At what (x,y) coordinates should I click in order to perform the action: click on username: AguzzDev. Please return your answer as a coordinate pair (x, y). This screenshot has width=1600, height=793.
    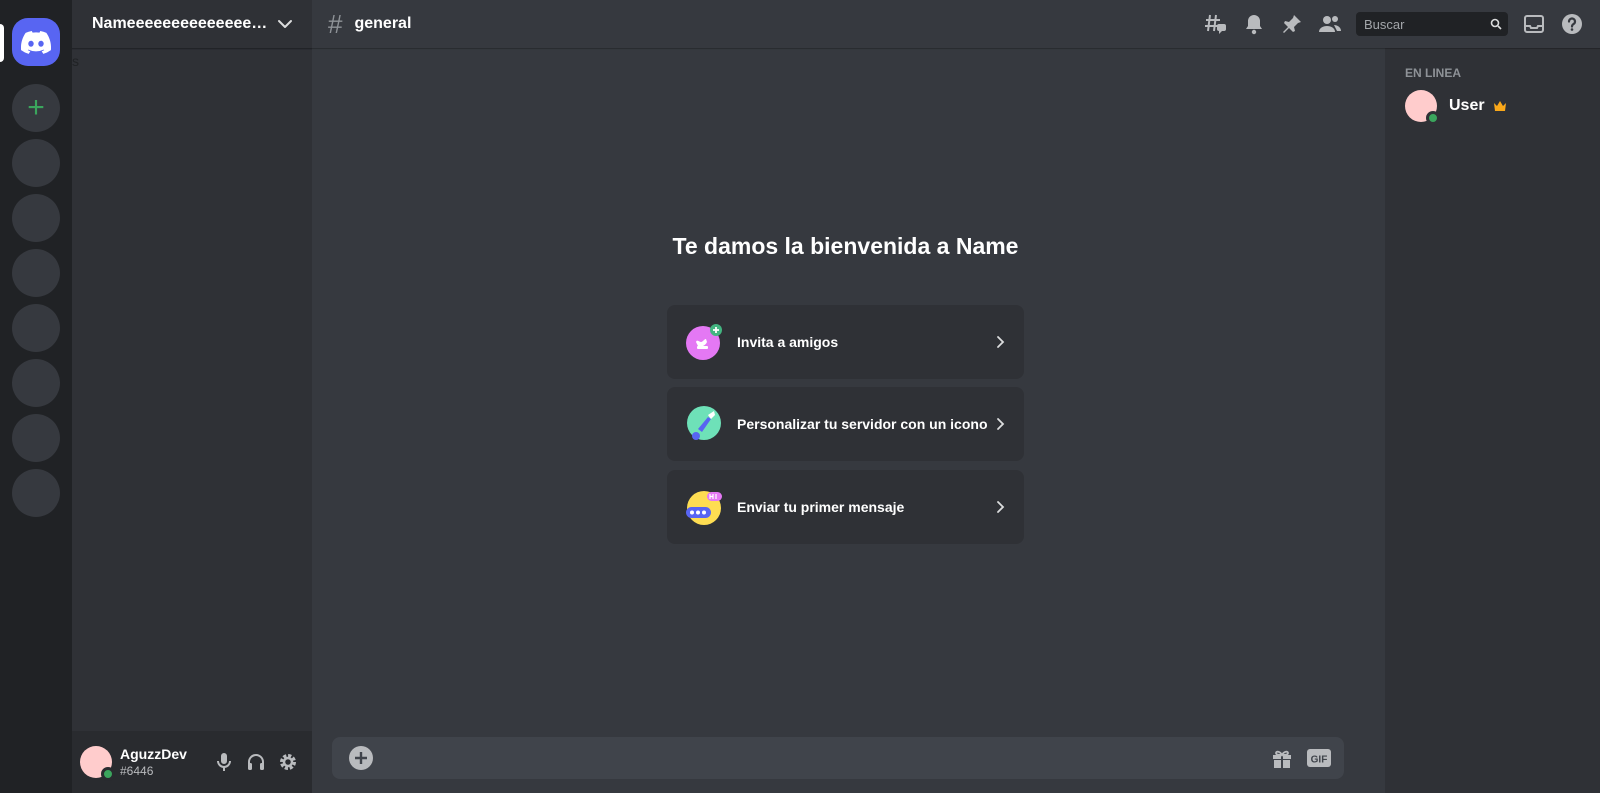
    Looking at the image, I should click on (153, 754).